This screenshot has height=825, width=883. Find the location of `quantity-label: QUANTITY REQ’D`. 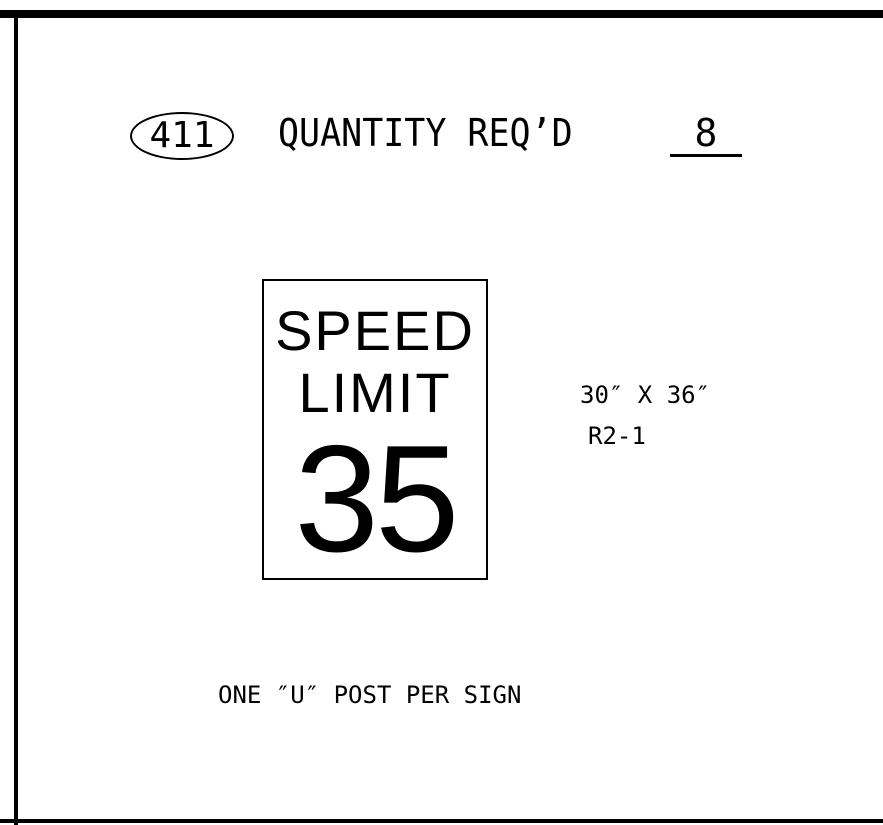

quantity-label: QUANTITY REQ’D is located at coordinates (425, 133).